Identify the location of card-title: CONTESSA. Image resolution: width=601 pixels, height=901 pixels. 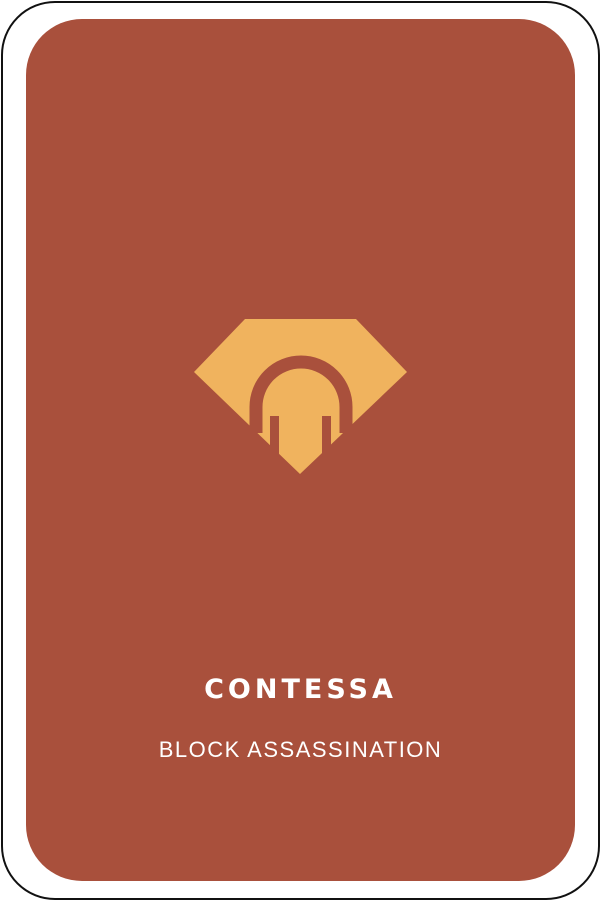
(300, 689).